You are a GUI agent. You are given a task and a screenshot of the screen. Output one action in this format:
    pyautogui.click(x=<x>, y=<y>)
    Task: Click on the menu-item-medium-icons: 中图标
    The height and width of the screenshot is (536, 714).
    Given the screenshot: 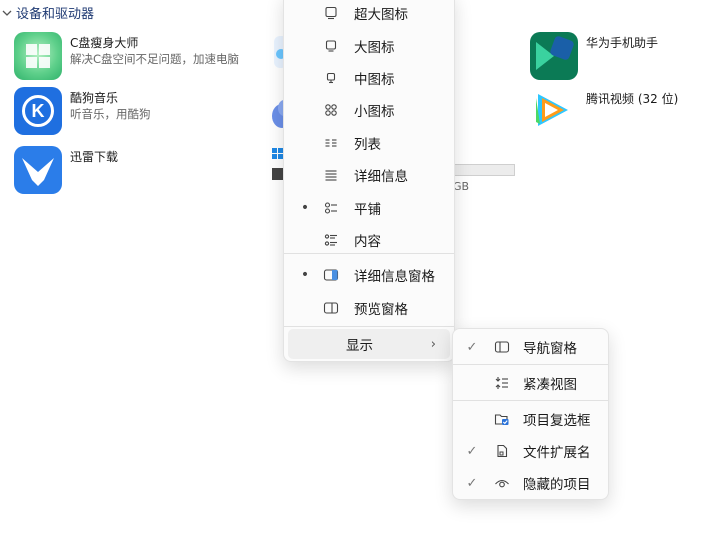 What is the action you would take?
    pyautogui.click(x=369, y=78)
    